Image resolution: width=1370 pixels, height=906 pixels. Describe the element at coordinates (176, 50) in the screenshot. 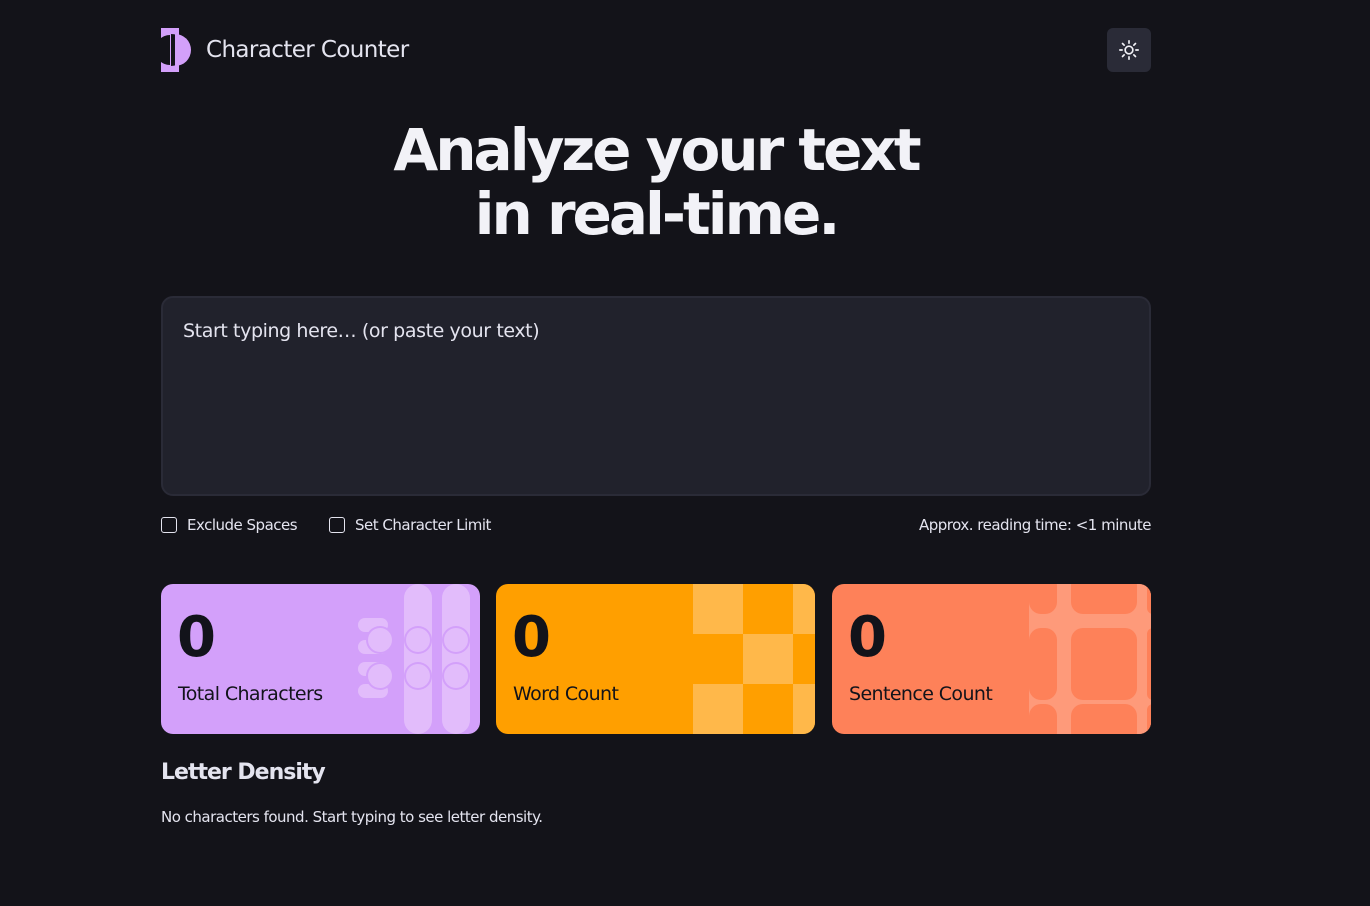

I see `half-circle-logo-icon` at that location.